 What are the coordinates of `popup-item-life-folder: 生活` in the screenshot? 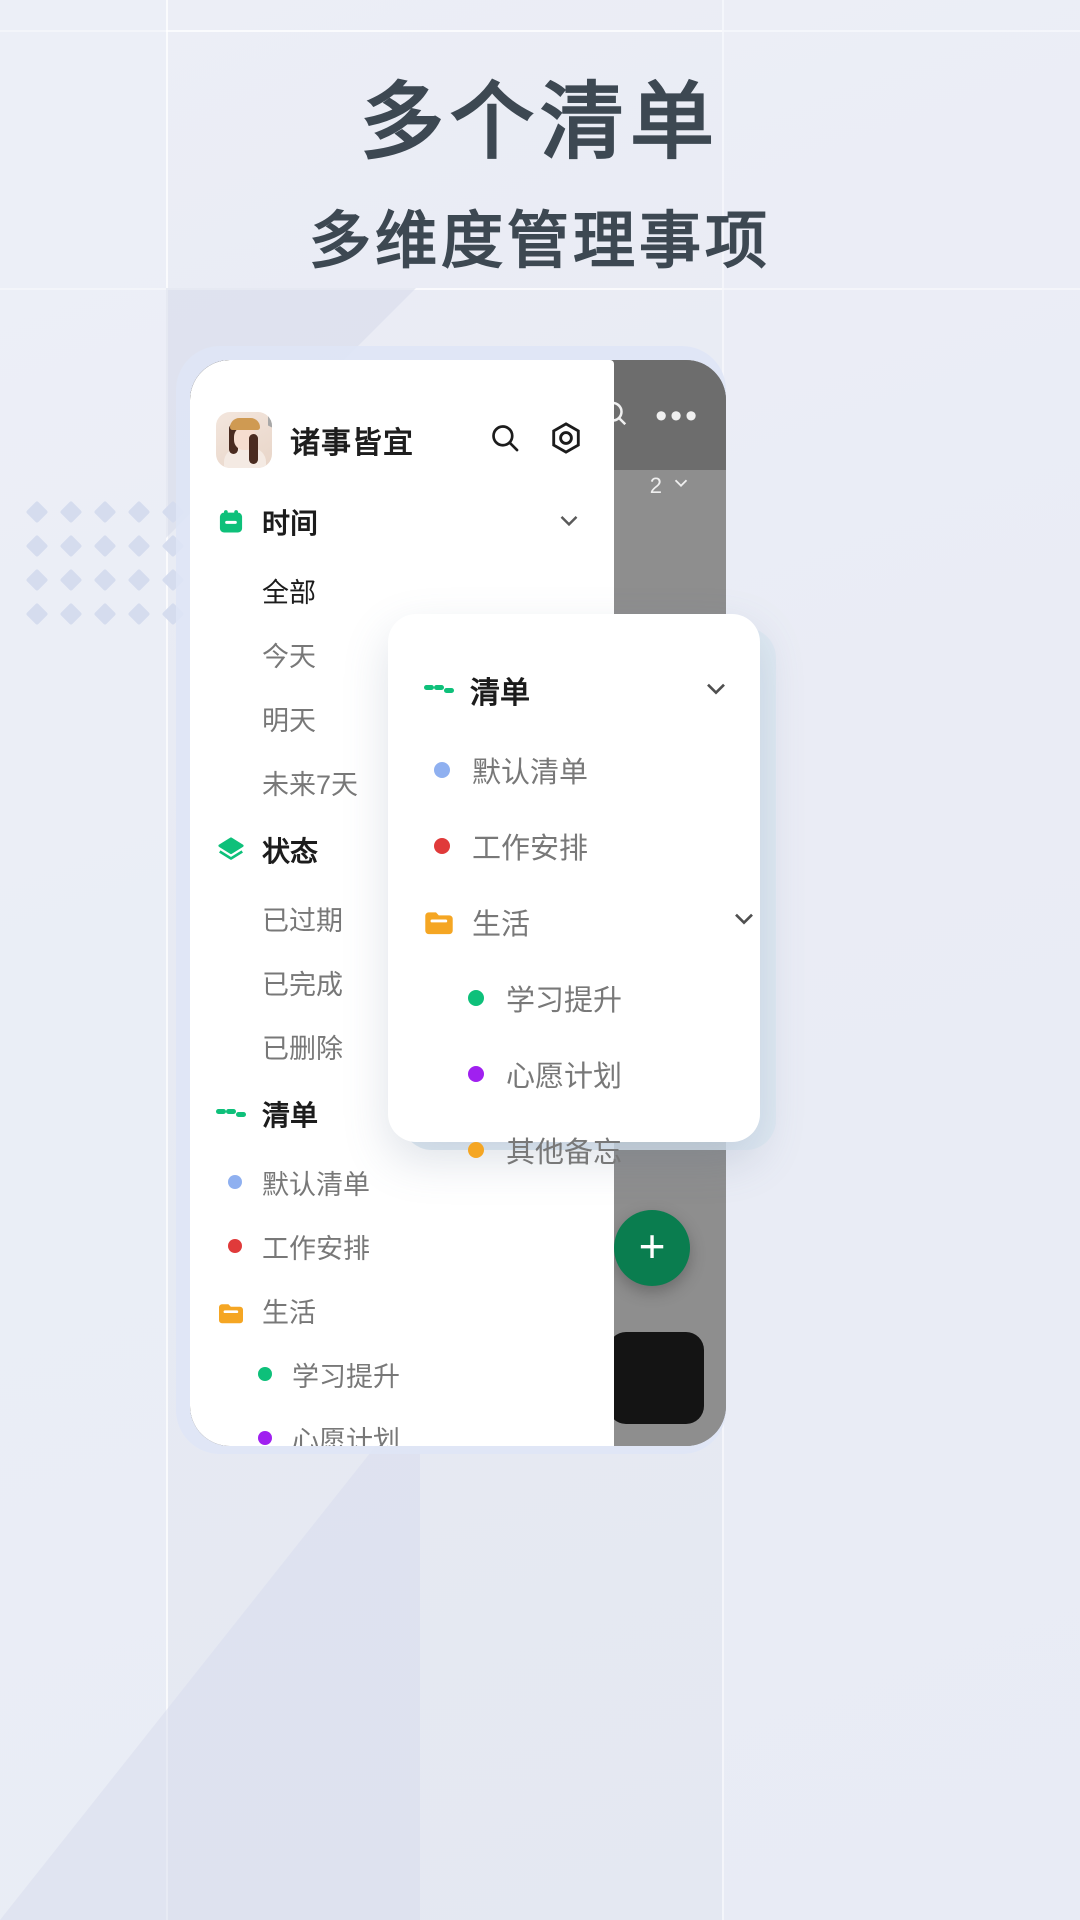 It's located at (574, 922).